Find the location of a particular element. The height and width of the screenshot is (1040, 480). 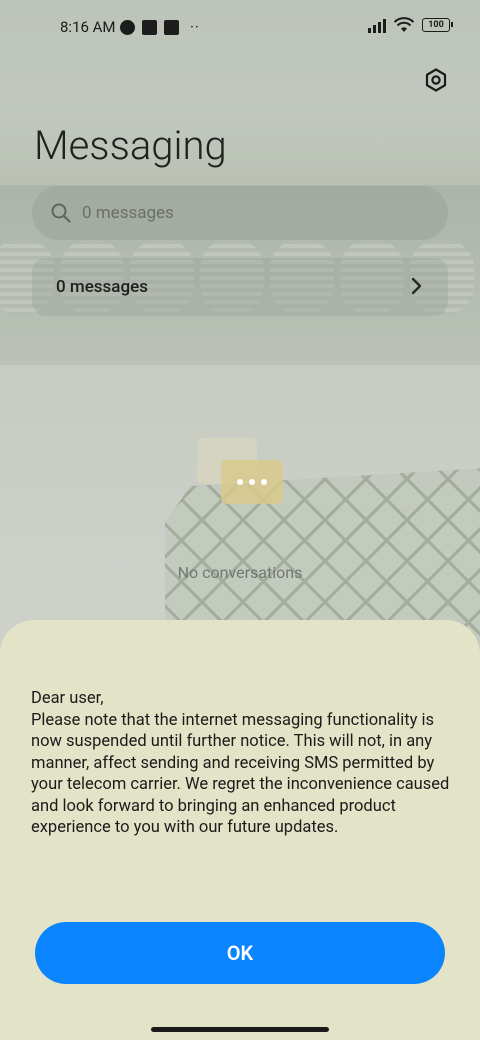

ok-button: OK is located at coordinates (240, 953).